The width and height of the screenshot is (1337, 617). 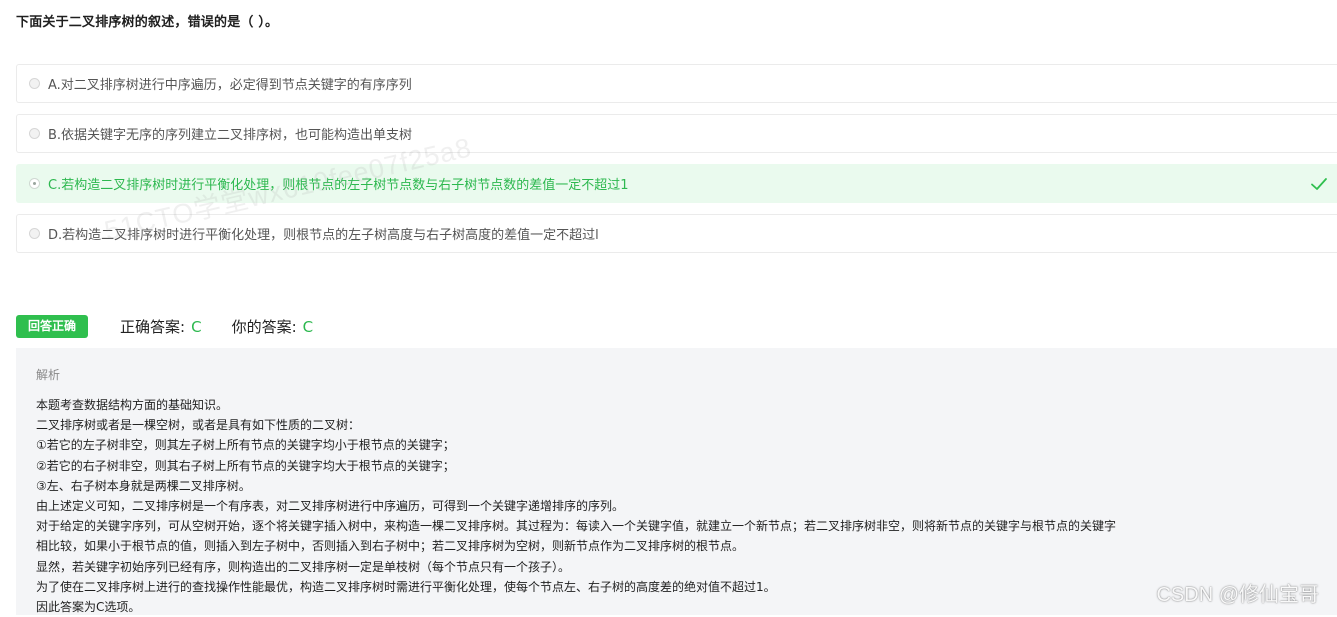 What do you see at coordinates (34, 233) in the screenshot?
I see `option-d-radio` at bounding box center [34, 233].